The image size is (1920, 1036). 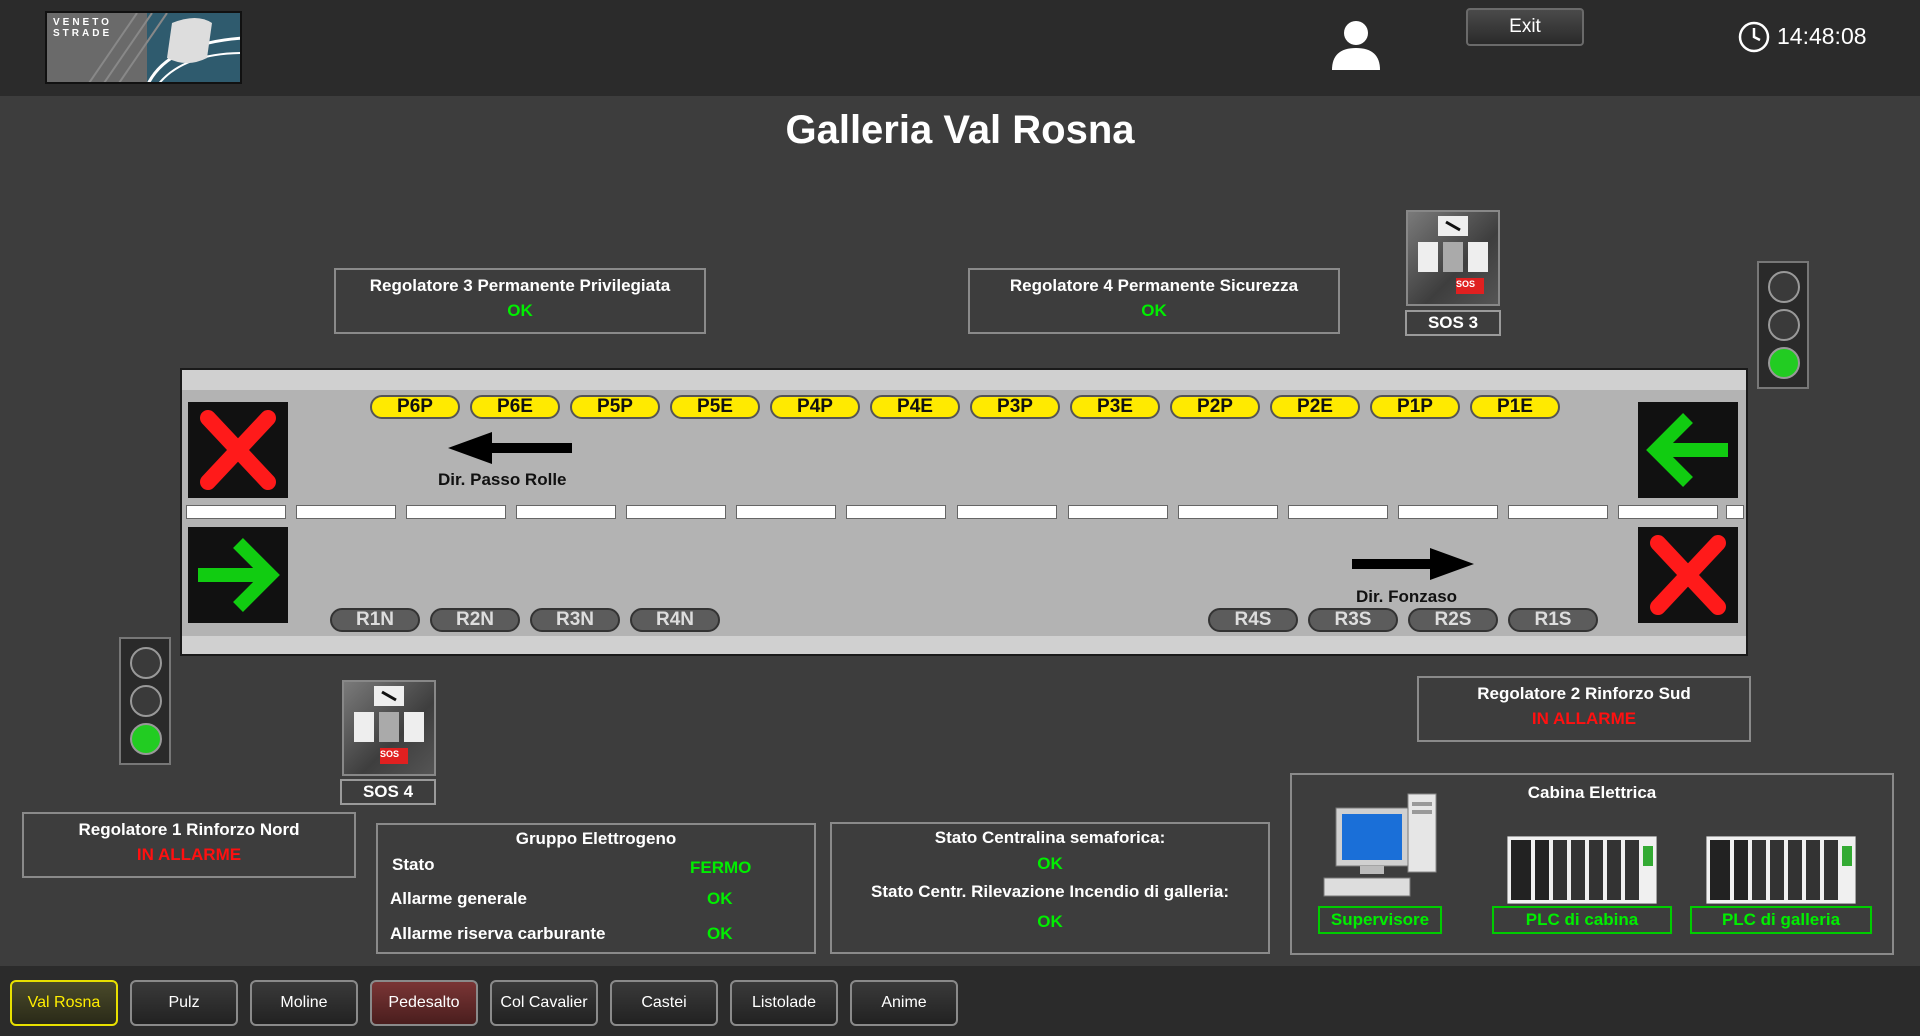 I want to click on pill-r1n: R1N, so click(x=375, y=620).